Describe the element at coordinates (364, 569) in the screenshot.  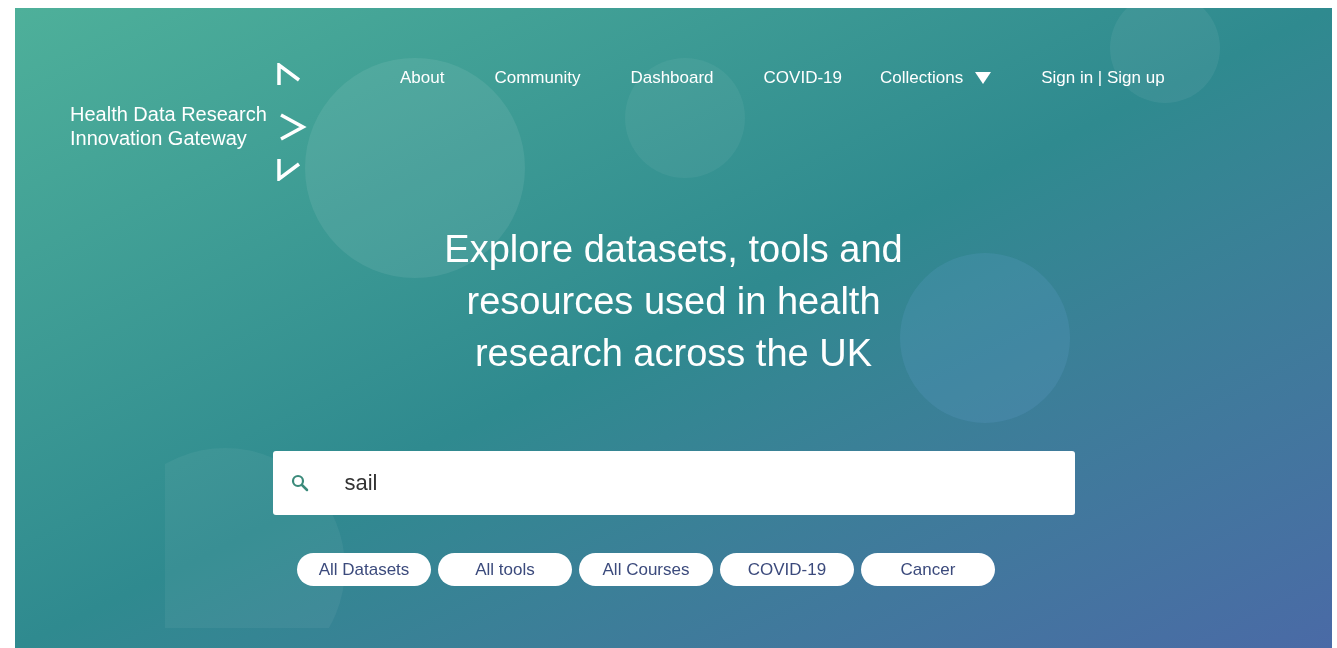
I see `filter-chip: All Datasets` at that location.